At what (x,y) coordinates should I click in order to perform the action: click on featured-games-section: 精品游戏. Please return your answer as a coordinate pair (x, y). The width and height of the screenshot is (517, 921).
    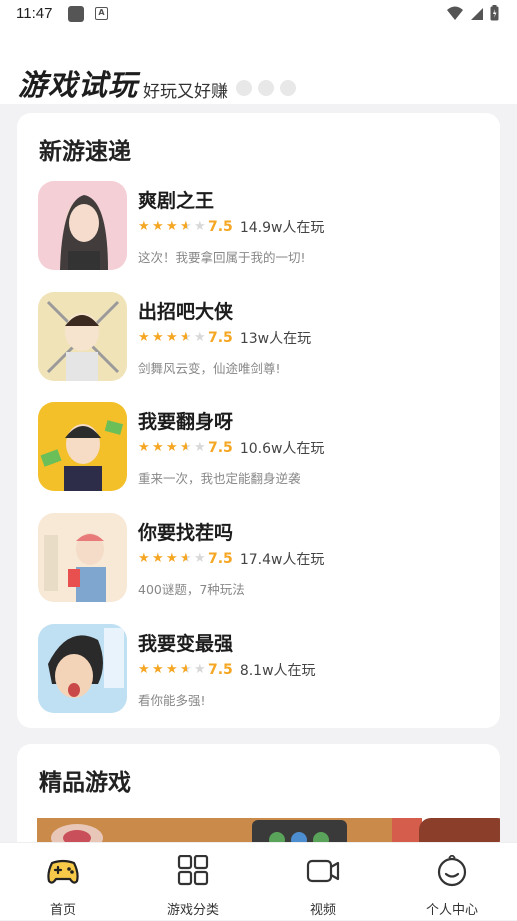
    Looking at the image, I should click on (258, 799).